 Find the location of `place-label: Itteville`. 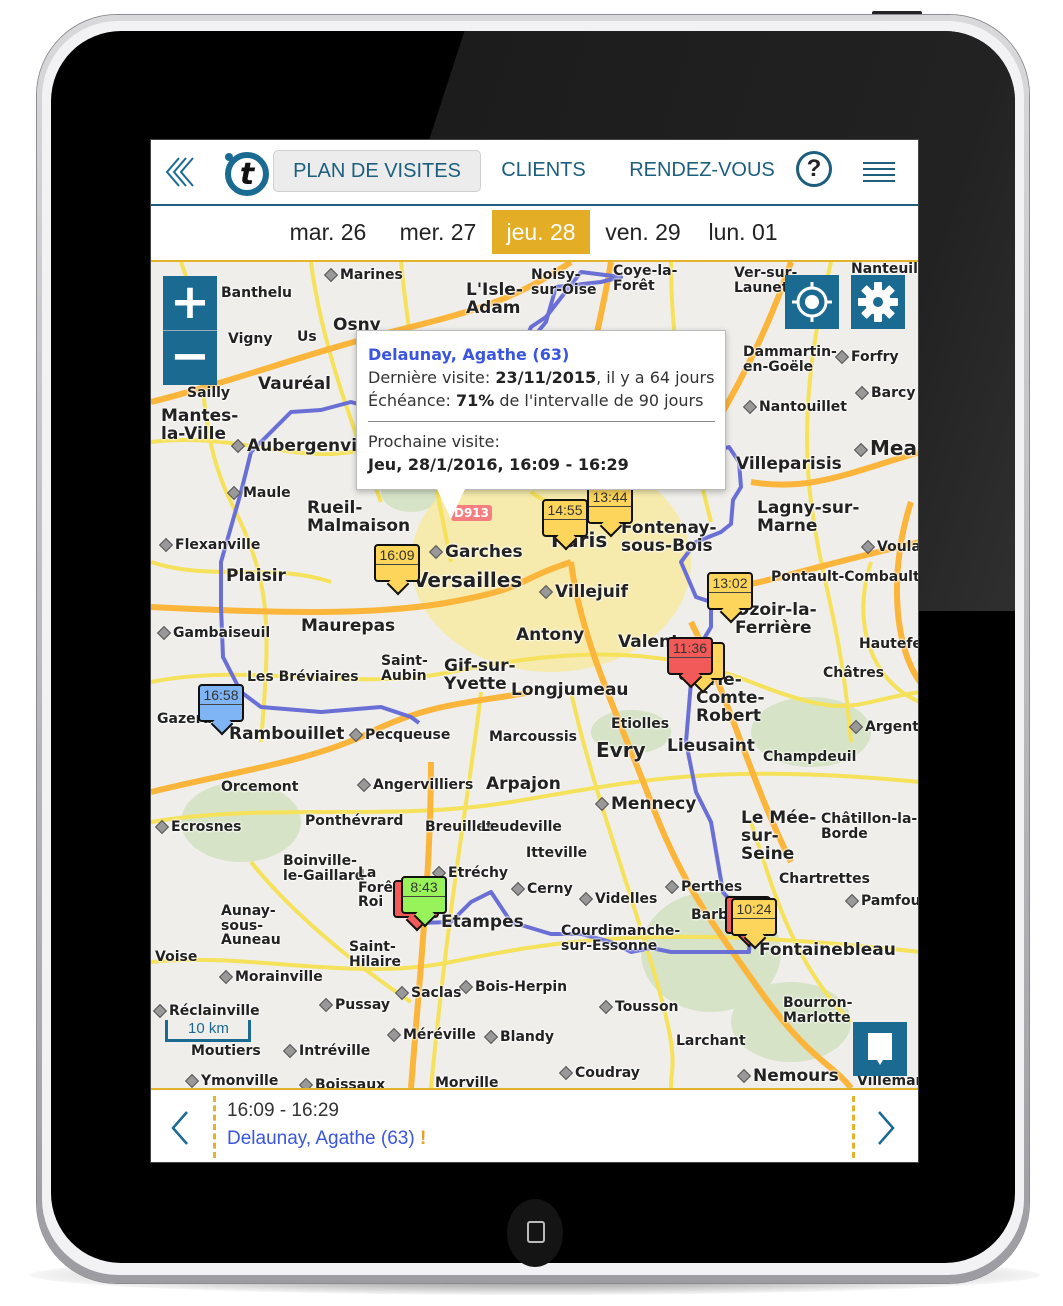

place-label: Itteville is located at coordinates (557, 853).